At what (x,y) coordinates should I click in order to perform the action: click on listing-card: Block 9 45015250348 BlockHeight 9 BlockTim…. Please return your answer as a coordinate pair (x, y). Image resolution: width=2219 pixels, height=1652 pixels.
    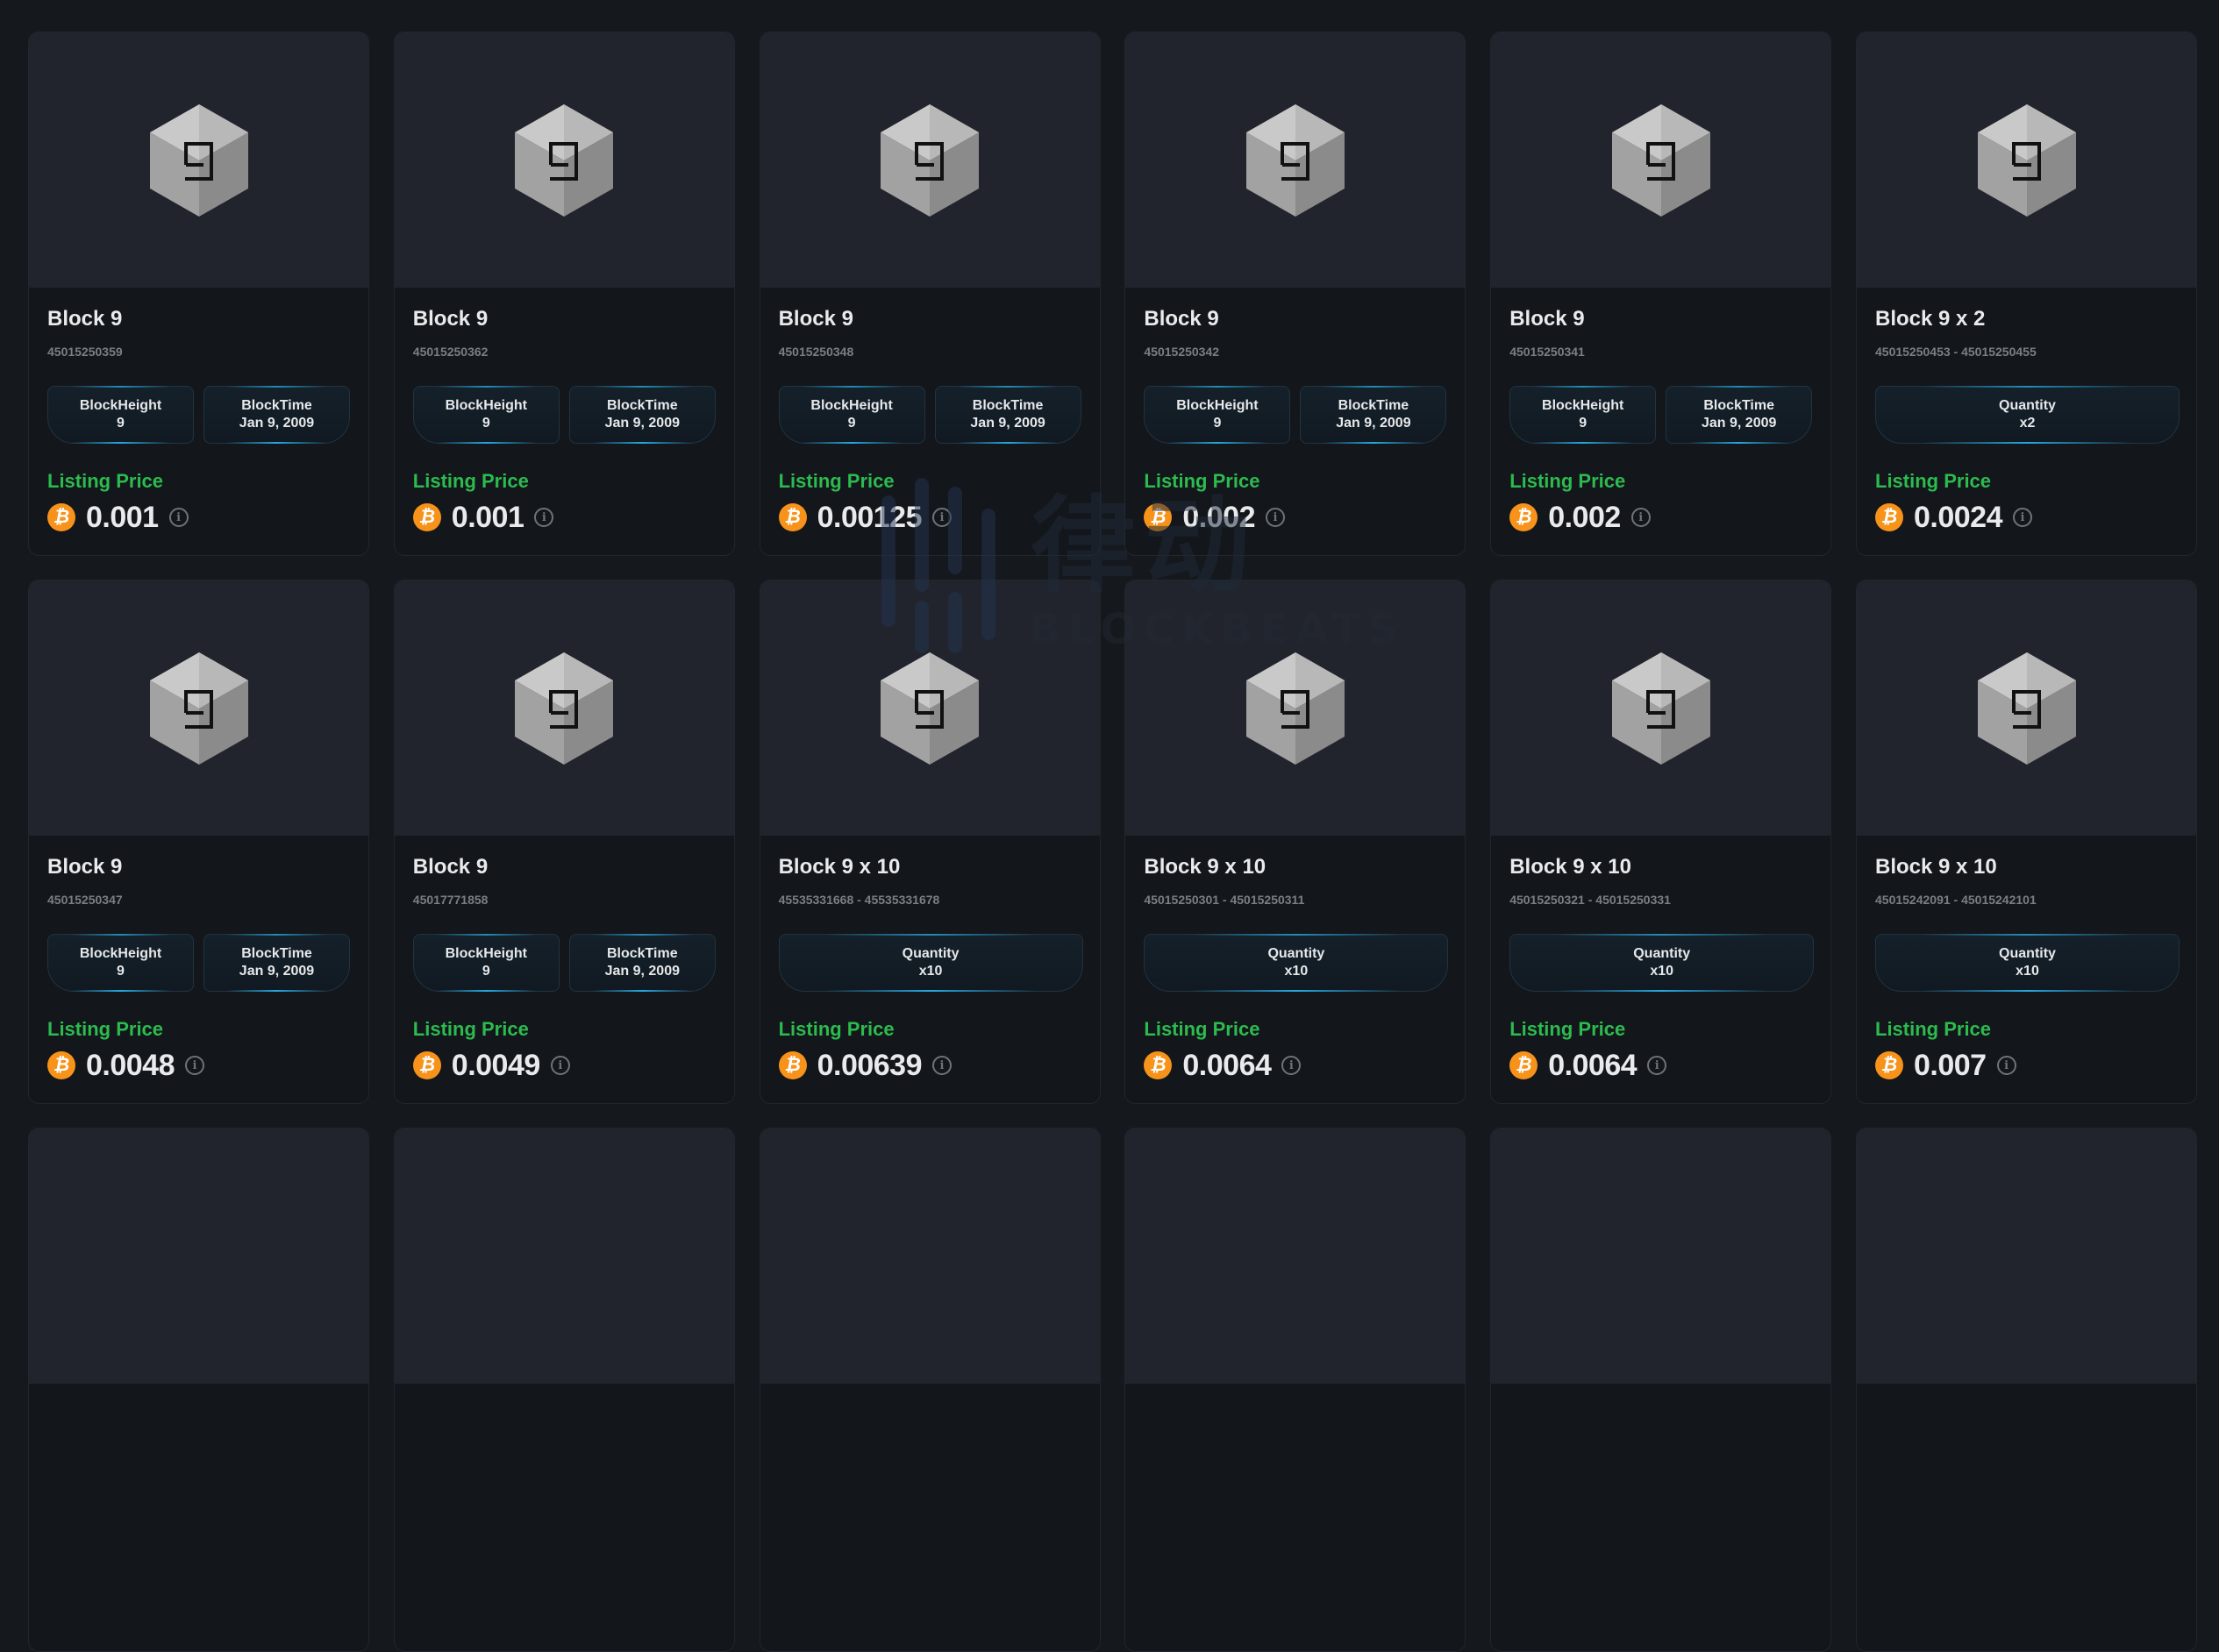
    Looking at the image, I should click on (930, 294).